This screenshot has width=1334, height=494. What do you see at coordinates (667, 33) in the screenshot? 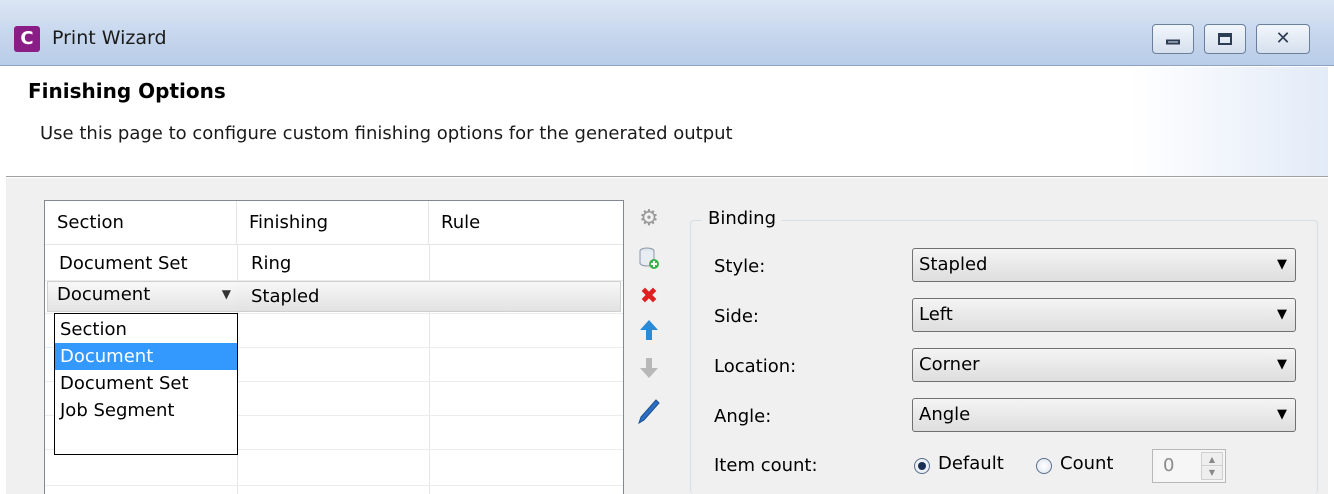
I see `title-bar: C Print Wizard ✕` at bounding box center [667, 33].